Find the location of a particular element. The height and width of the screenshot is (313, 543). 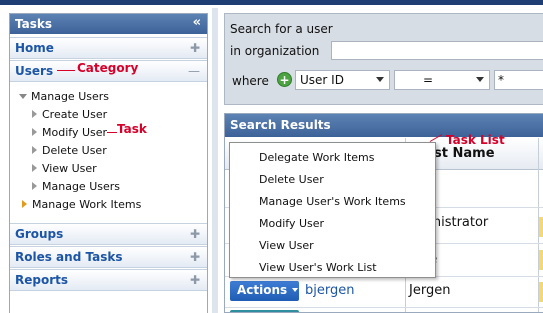

menu-item-manage-users-work-items: Manage User's Work Items is located at coordinates (332, 202).